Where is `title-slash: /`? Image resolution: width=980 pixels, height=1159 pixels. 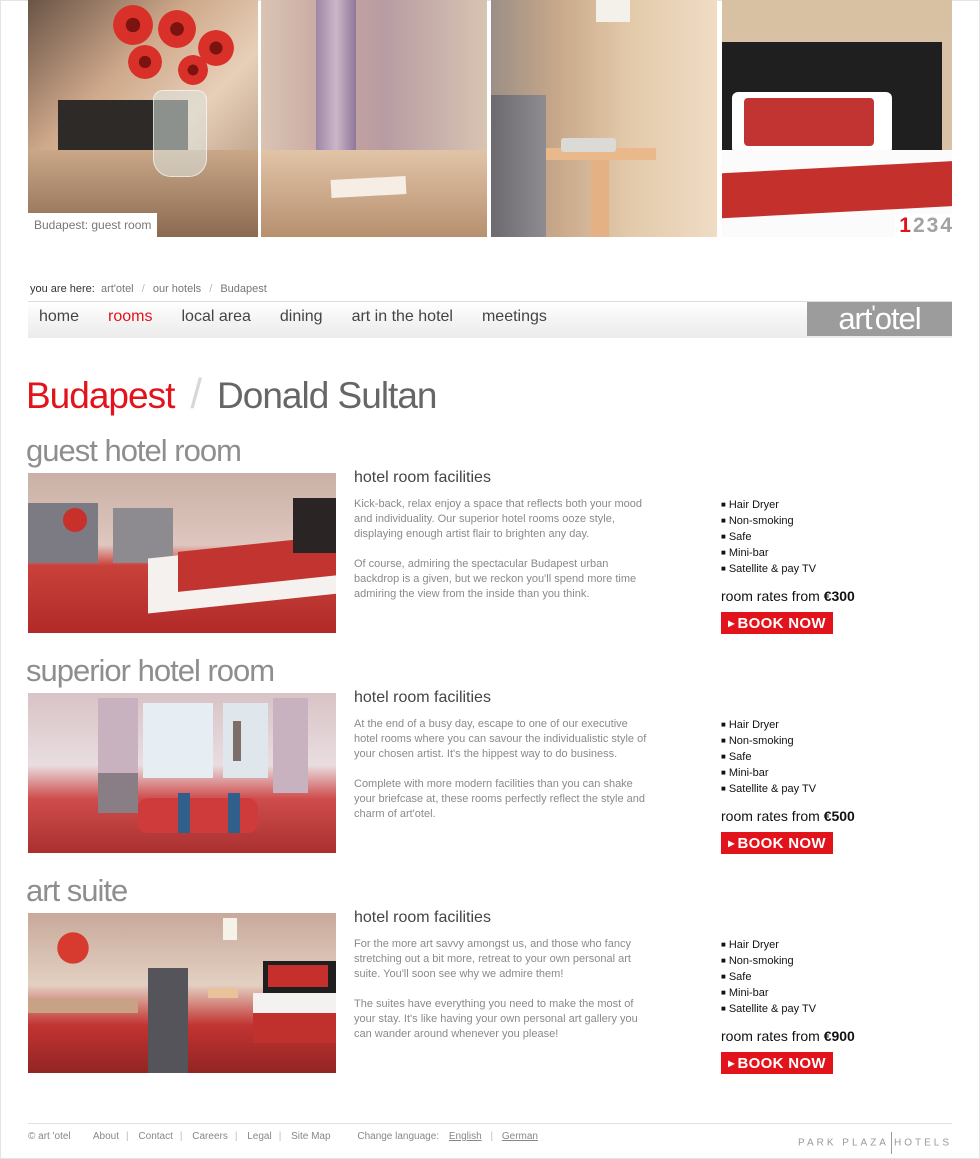
title-slash: / is located at coordinates (196, 393).